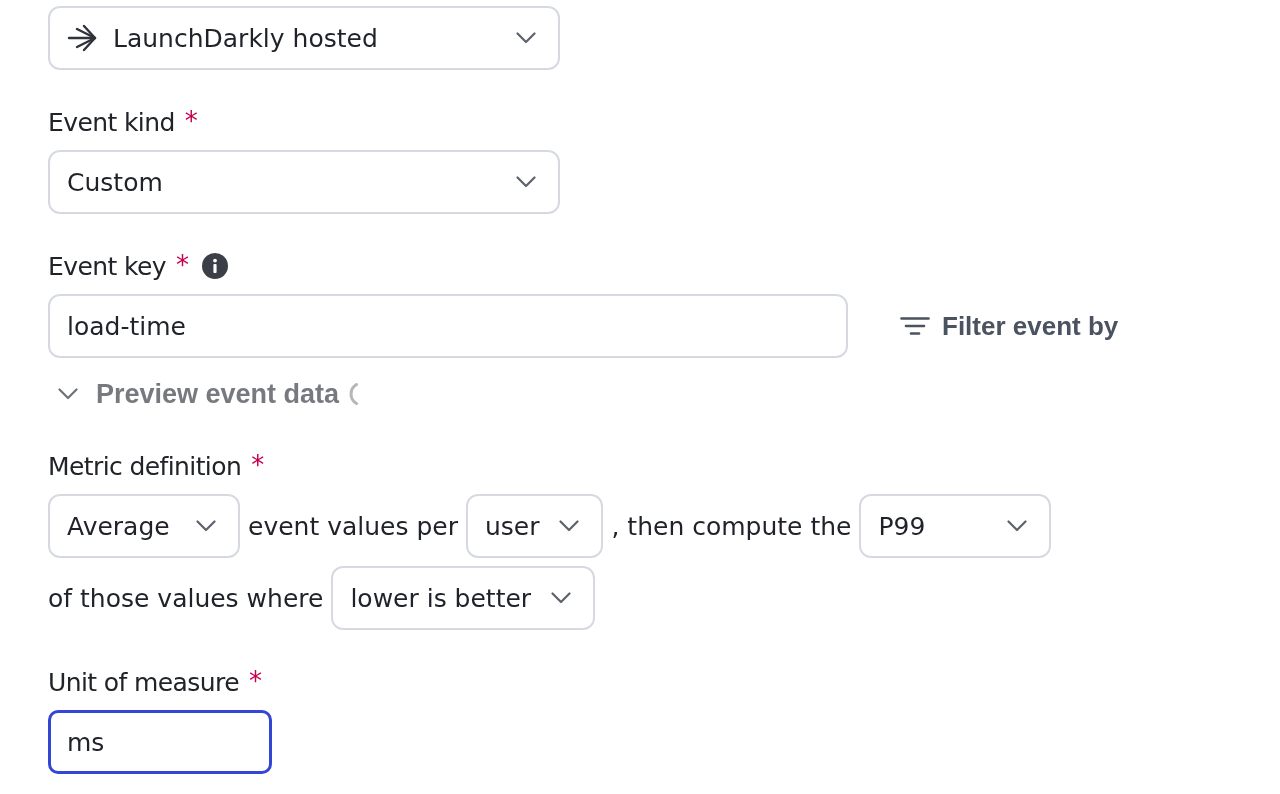 The image size is (1280, 794). Describe the element at coordinates (534, 526) in the screenshot. I see `metric-select: user` at that location.